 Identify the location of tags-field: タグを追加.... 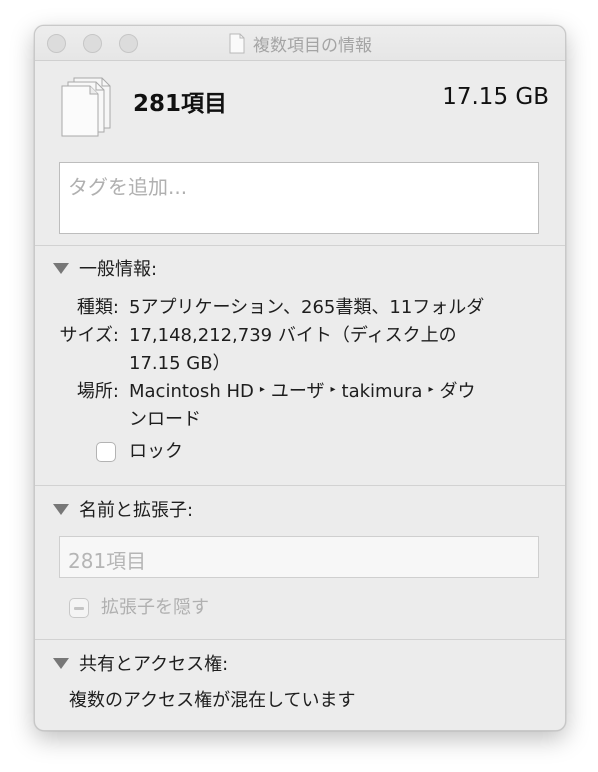
(299, 198).